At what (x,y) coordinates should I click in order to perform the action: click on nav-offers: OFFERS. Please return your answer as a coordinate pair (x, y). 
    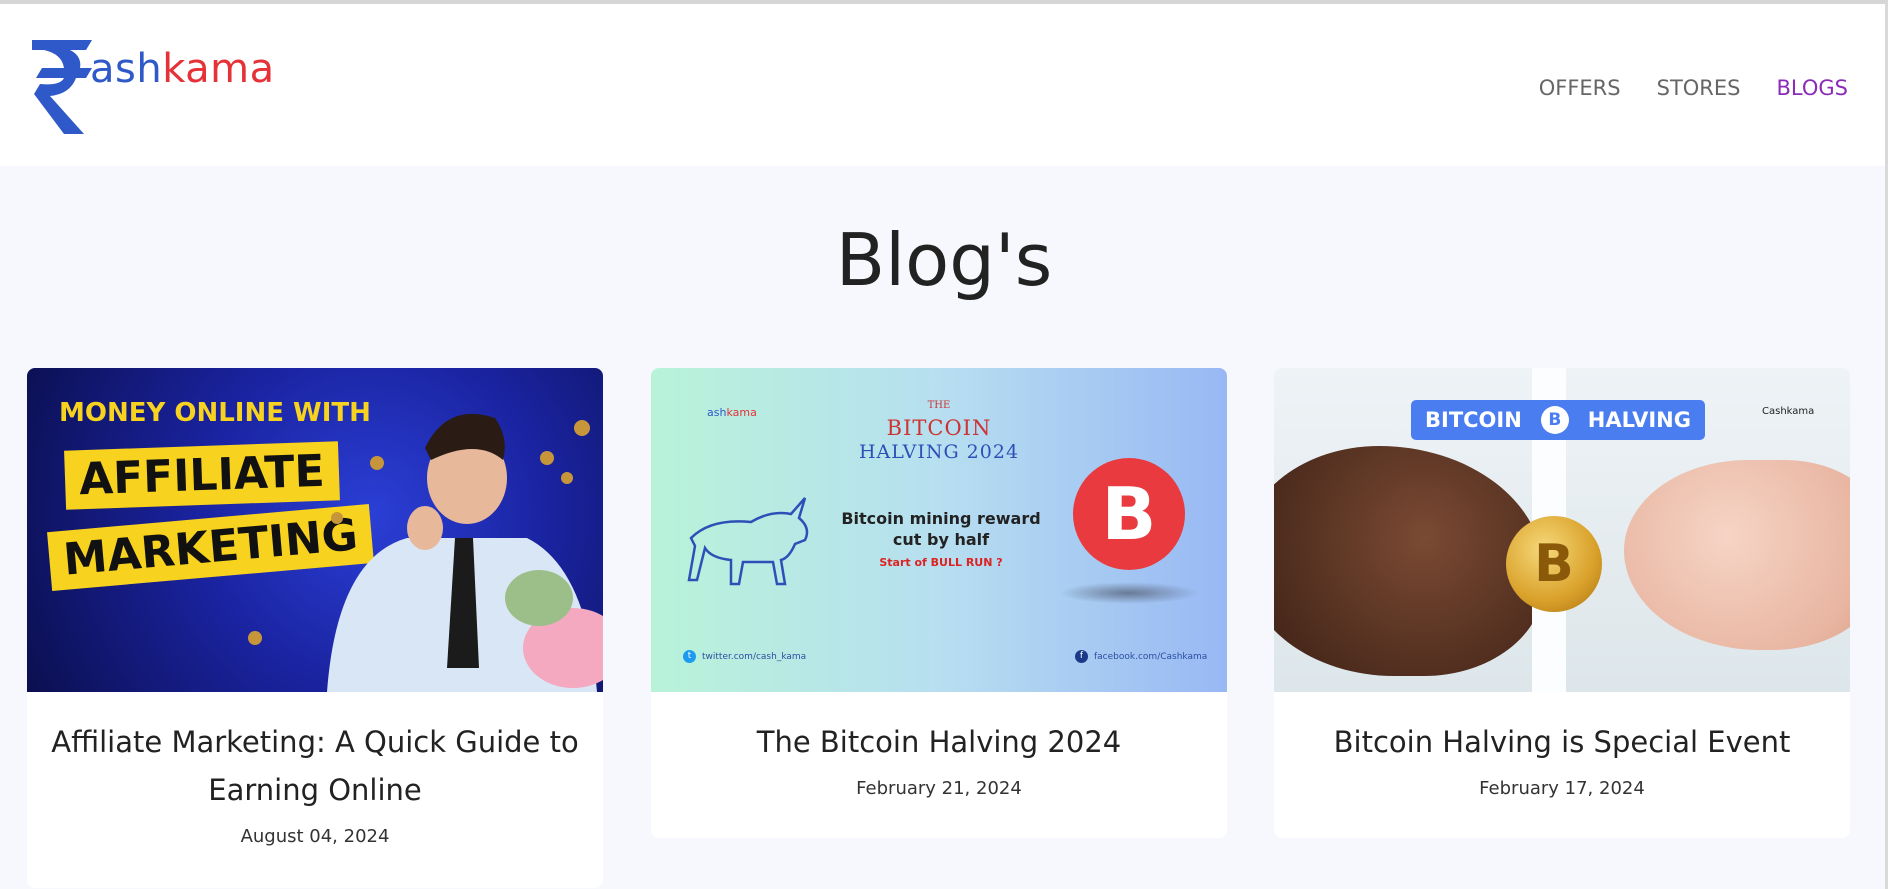
    Looking at the image, I should click on (1580, 88).